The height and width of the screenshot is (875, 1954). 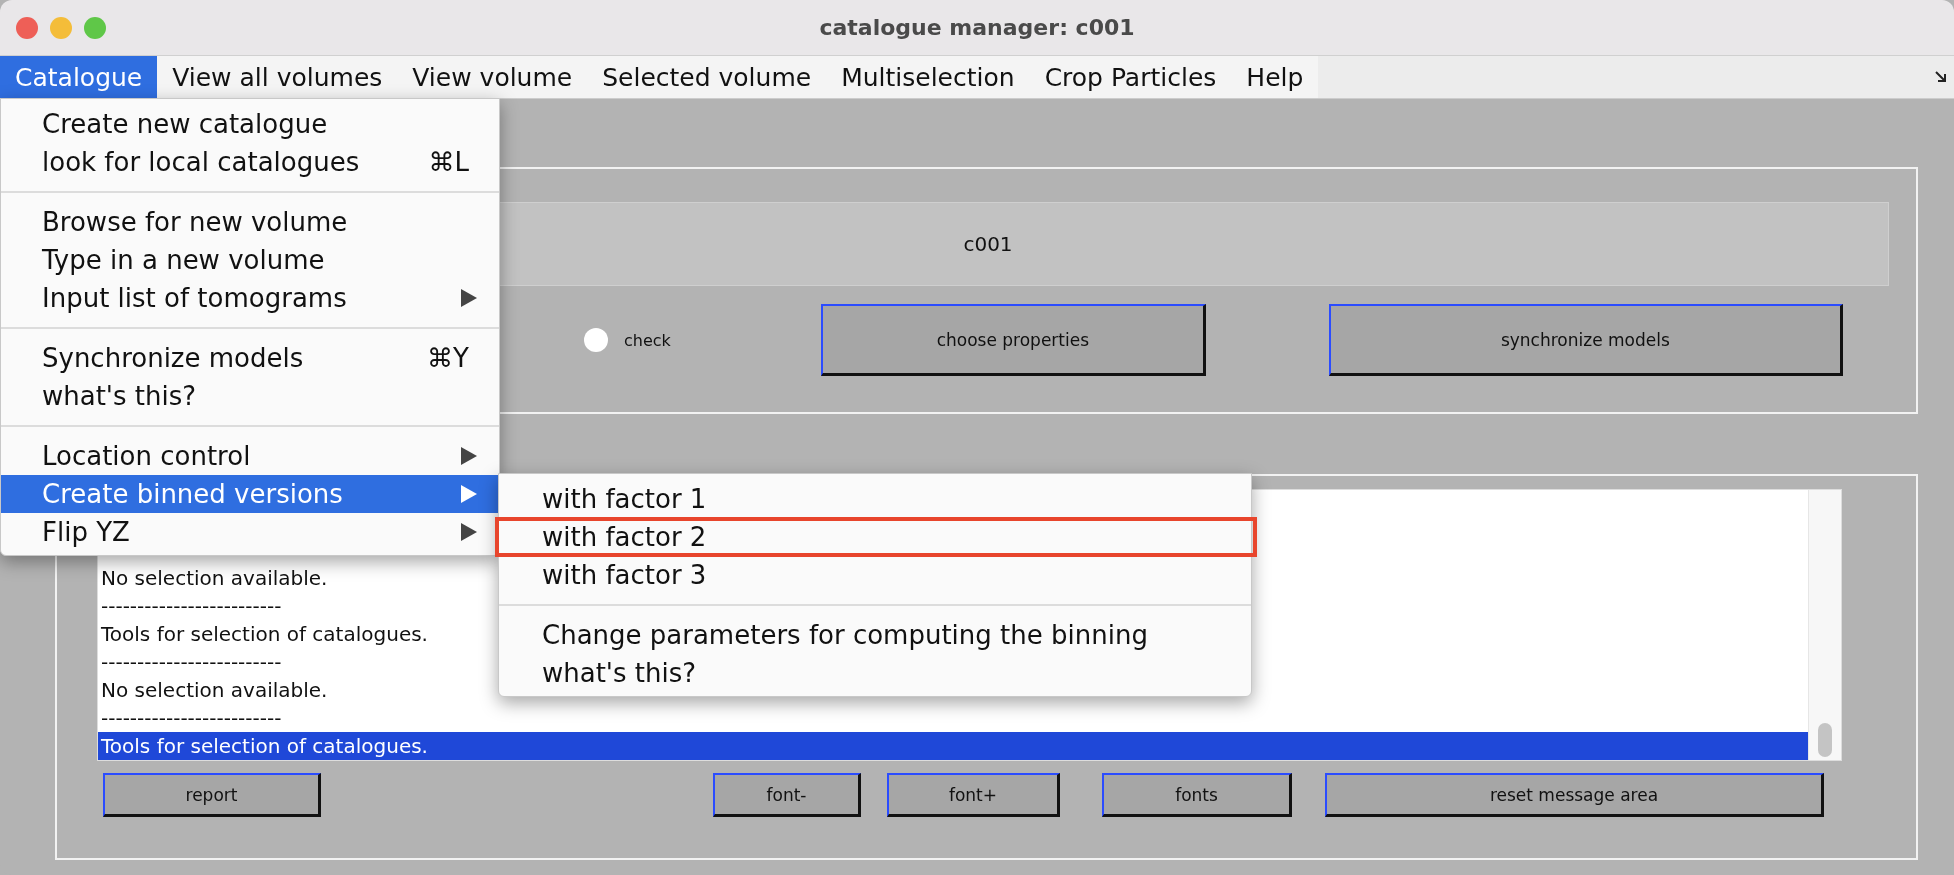 I want to click on radio-button, so click(x=596, y=340).